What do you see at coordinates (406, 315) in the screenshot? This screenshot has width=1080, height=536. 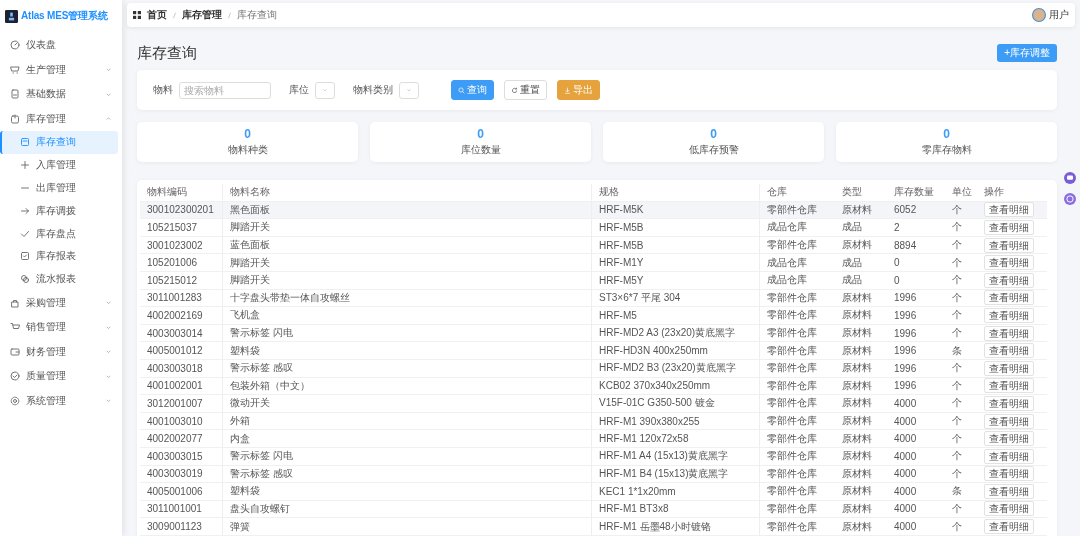 I see `table-cell: 飞机盒` at bounding box center [406, 315].